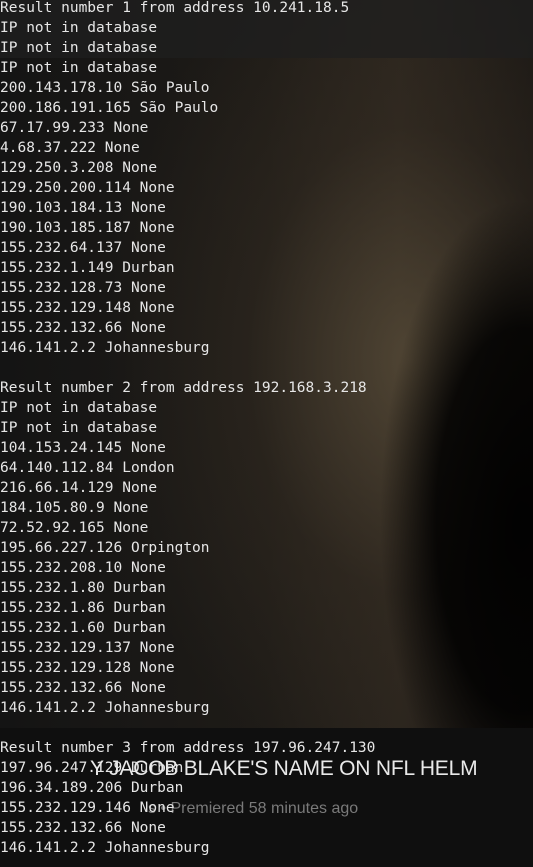 The width and height of the screenshot is (533, 867). Describe the element at coordinates (83, 608) in the screenshot. I see `ip-location-line: 155.232.1.86 Durban` at that location.